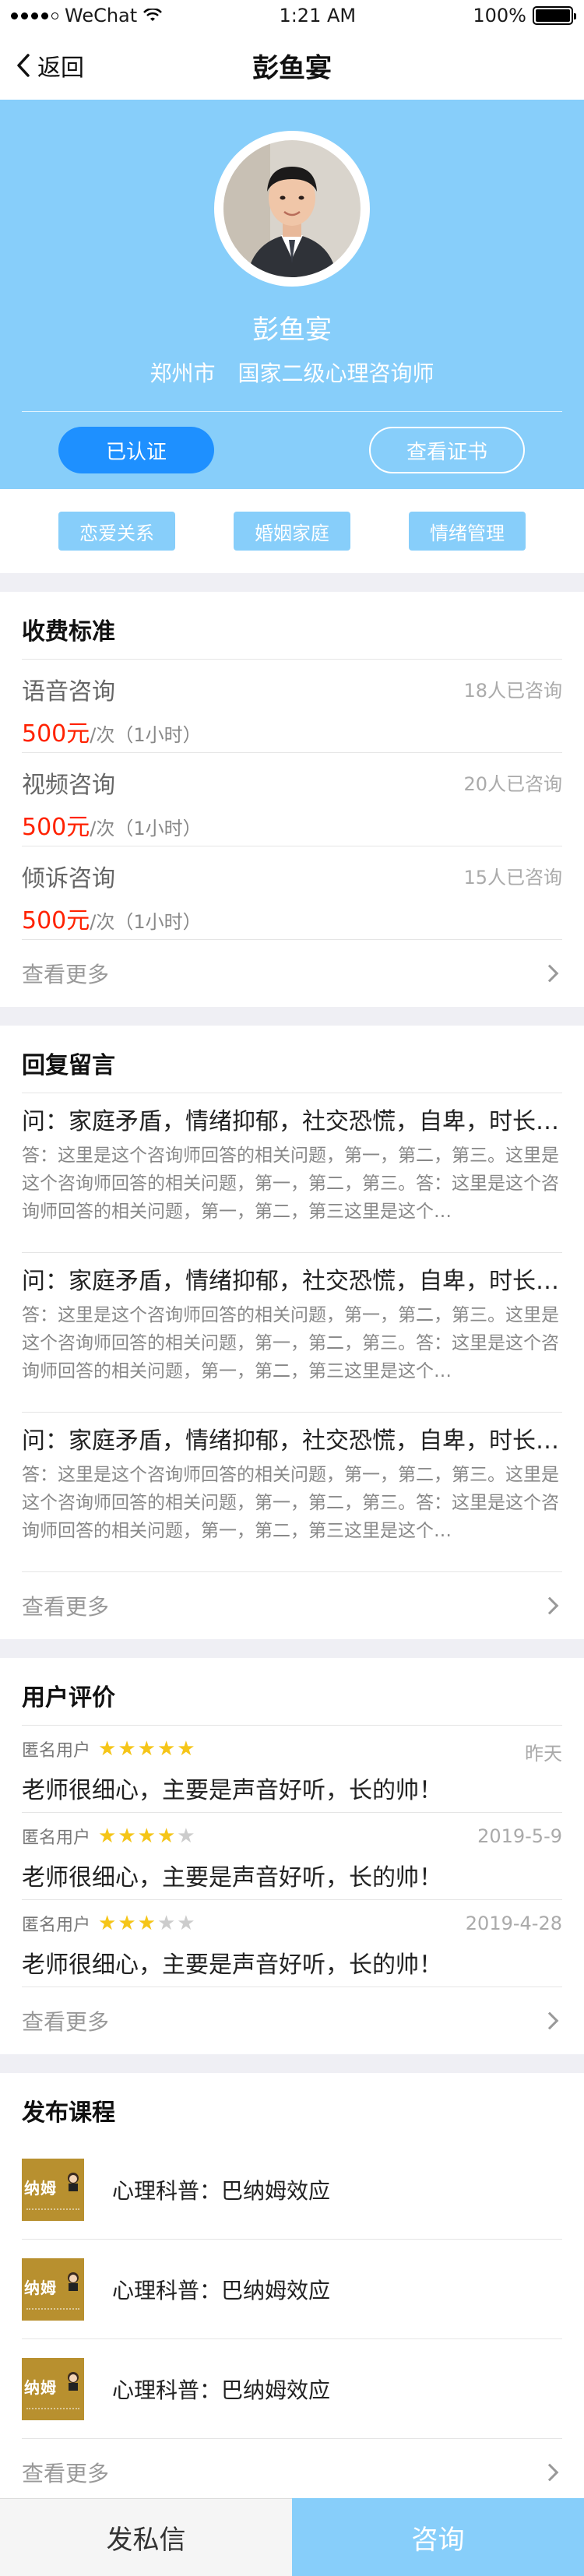  What do you see at coordinates (292, 893) in the screenshot?
I see `fee-item: 倾诉咨询 15人已咨询 500元/次（1小时）` at bounding box center [292, 893].